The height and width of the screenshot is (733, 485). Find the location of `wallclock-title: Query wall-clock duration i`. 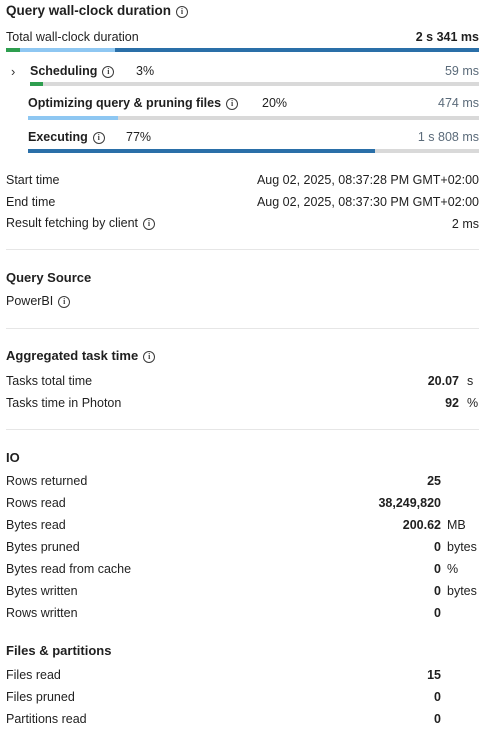

wallclock-title: Query wall-clock duration i is located at coordinates (97, 10).